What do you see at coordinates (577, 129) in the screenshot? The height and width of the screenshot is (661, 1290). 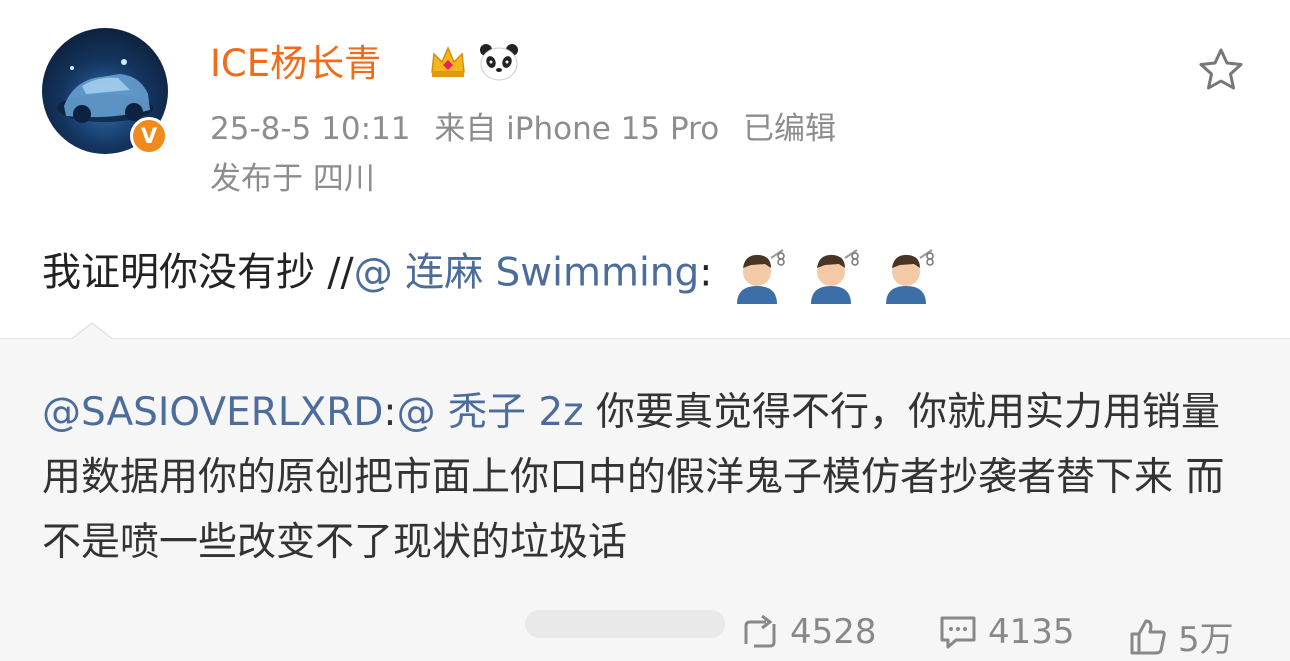 I see `post-source: 来自 iPhone 15 Pro` at bounding box center [577, 129].